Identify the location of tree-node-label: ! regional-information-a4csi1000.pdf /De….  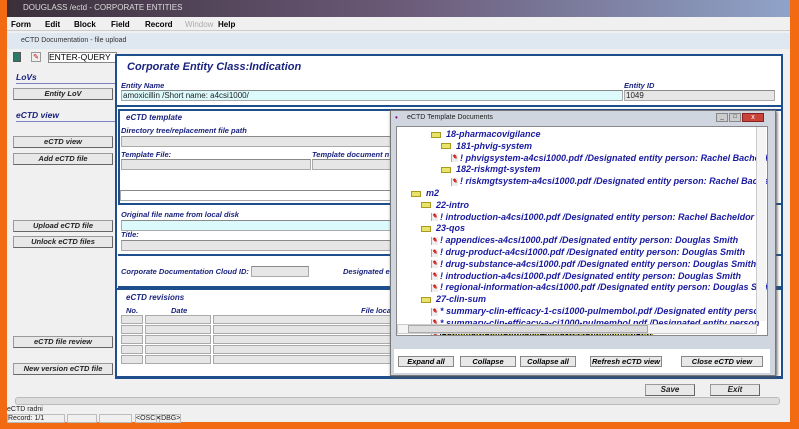
(604, 287).